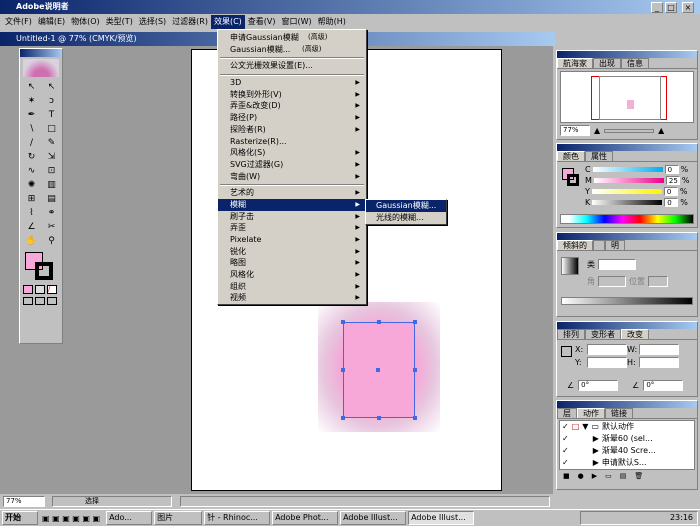 The height and width of the screenshot is (526, 700). I want to click on tab-align: 排列, so click(571, 334).